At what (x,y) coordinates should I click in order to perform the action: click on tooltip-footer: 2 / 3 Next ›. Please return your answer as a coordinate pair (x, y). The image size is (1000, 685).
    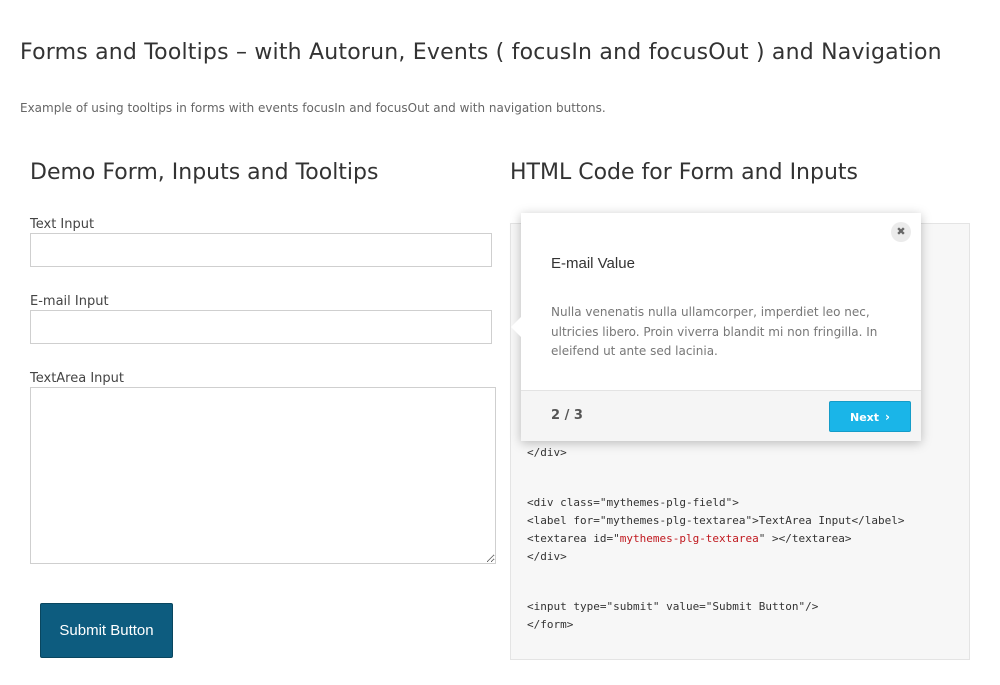
    Looking at the image, I should click on (721, 415).